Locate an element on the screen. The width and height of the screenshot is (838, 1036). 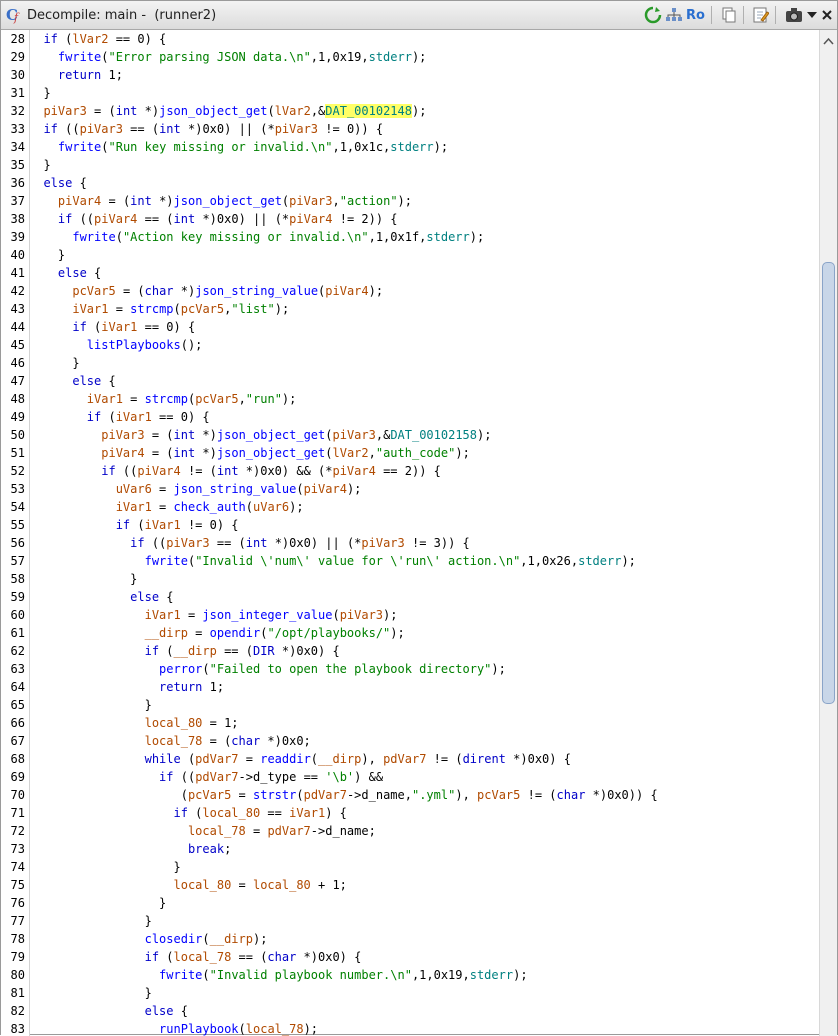
graph-icon is located at coordinates (674, 15).